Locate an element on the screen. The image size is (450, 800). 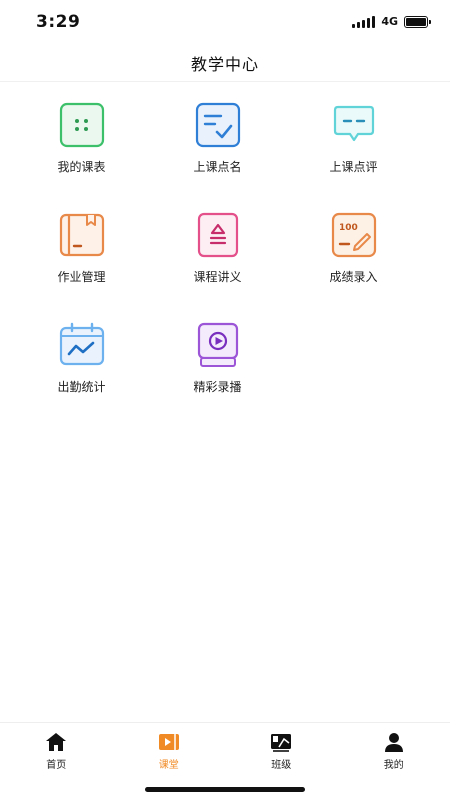
menu-label: 出勤统计 is located at coordinates (81, 387).